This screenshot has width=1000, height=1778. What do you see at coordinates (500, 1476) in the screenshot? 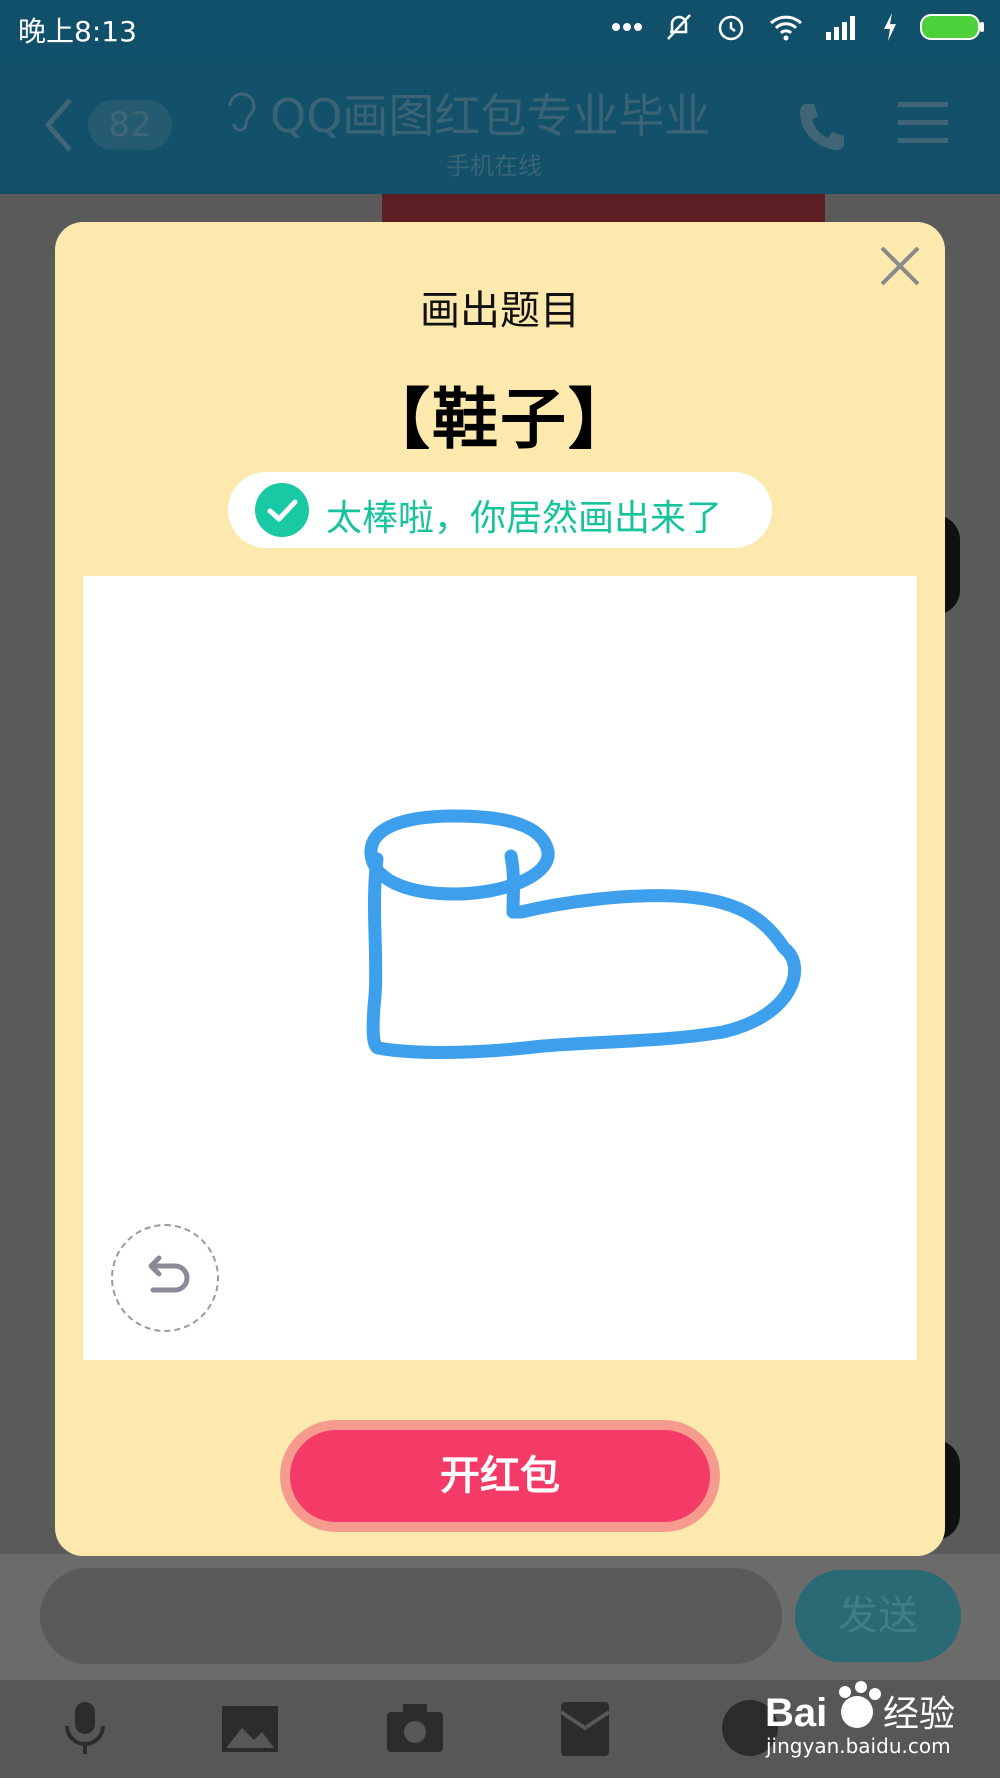
I see `open-red-packet-button: 开红包` at bounding box center [500, 1476].